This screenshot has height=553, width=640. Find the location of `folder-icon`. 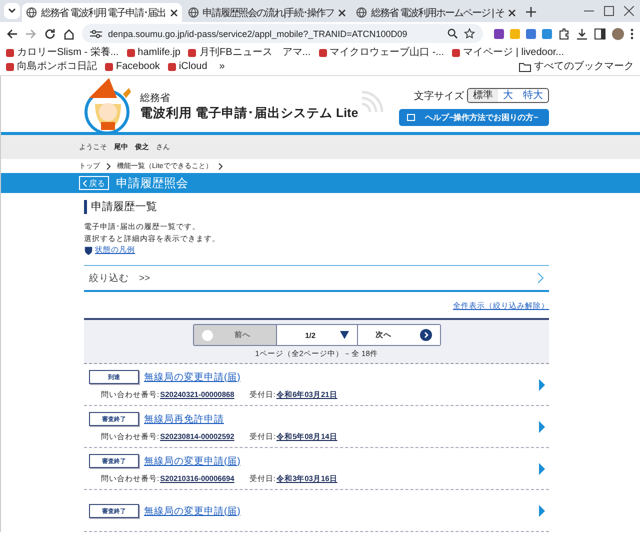

folder-icon is located at coordinates (525, 67).